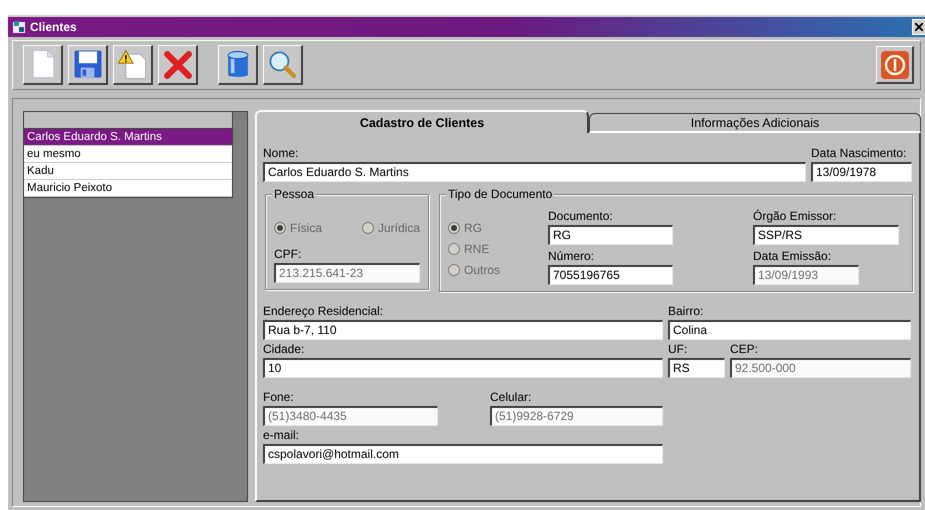  I want to click on field-label: UF:, so click(678, 349).